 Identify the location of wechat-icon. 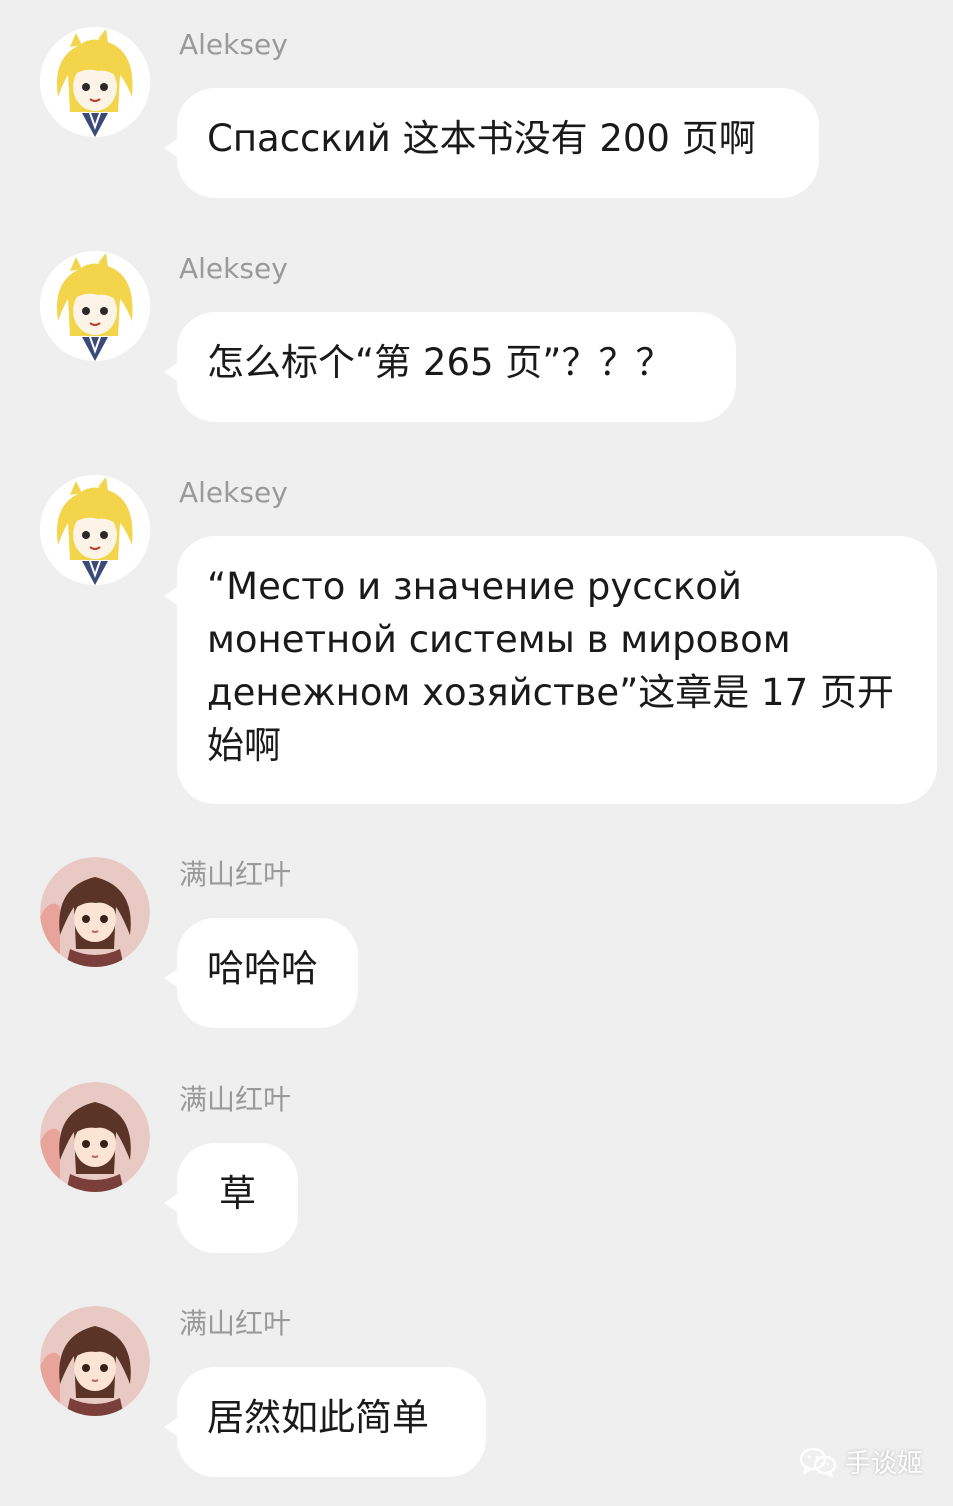
(818, 1462).